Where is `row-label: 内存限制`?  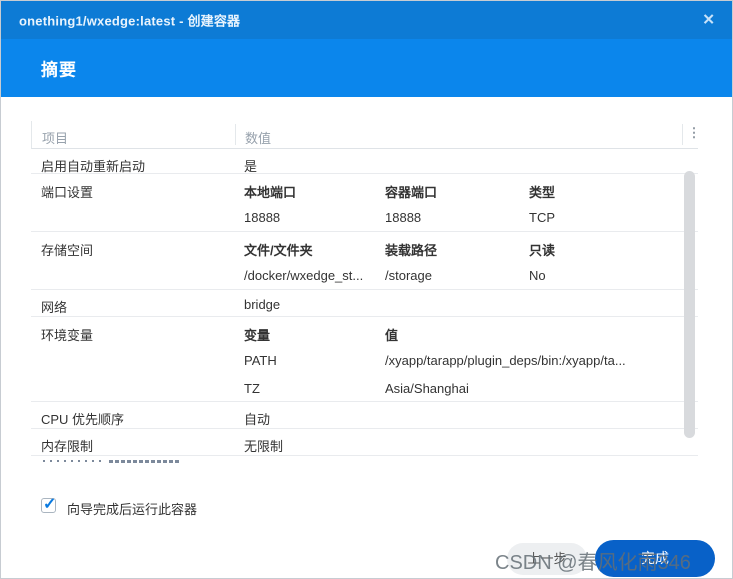
row-label: 内存限制 is located at coordinates (67, 446).